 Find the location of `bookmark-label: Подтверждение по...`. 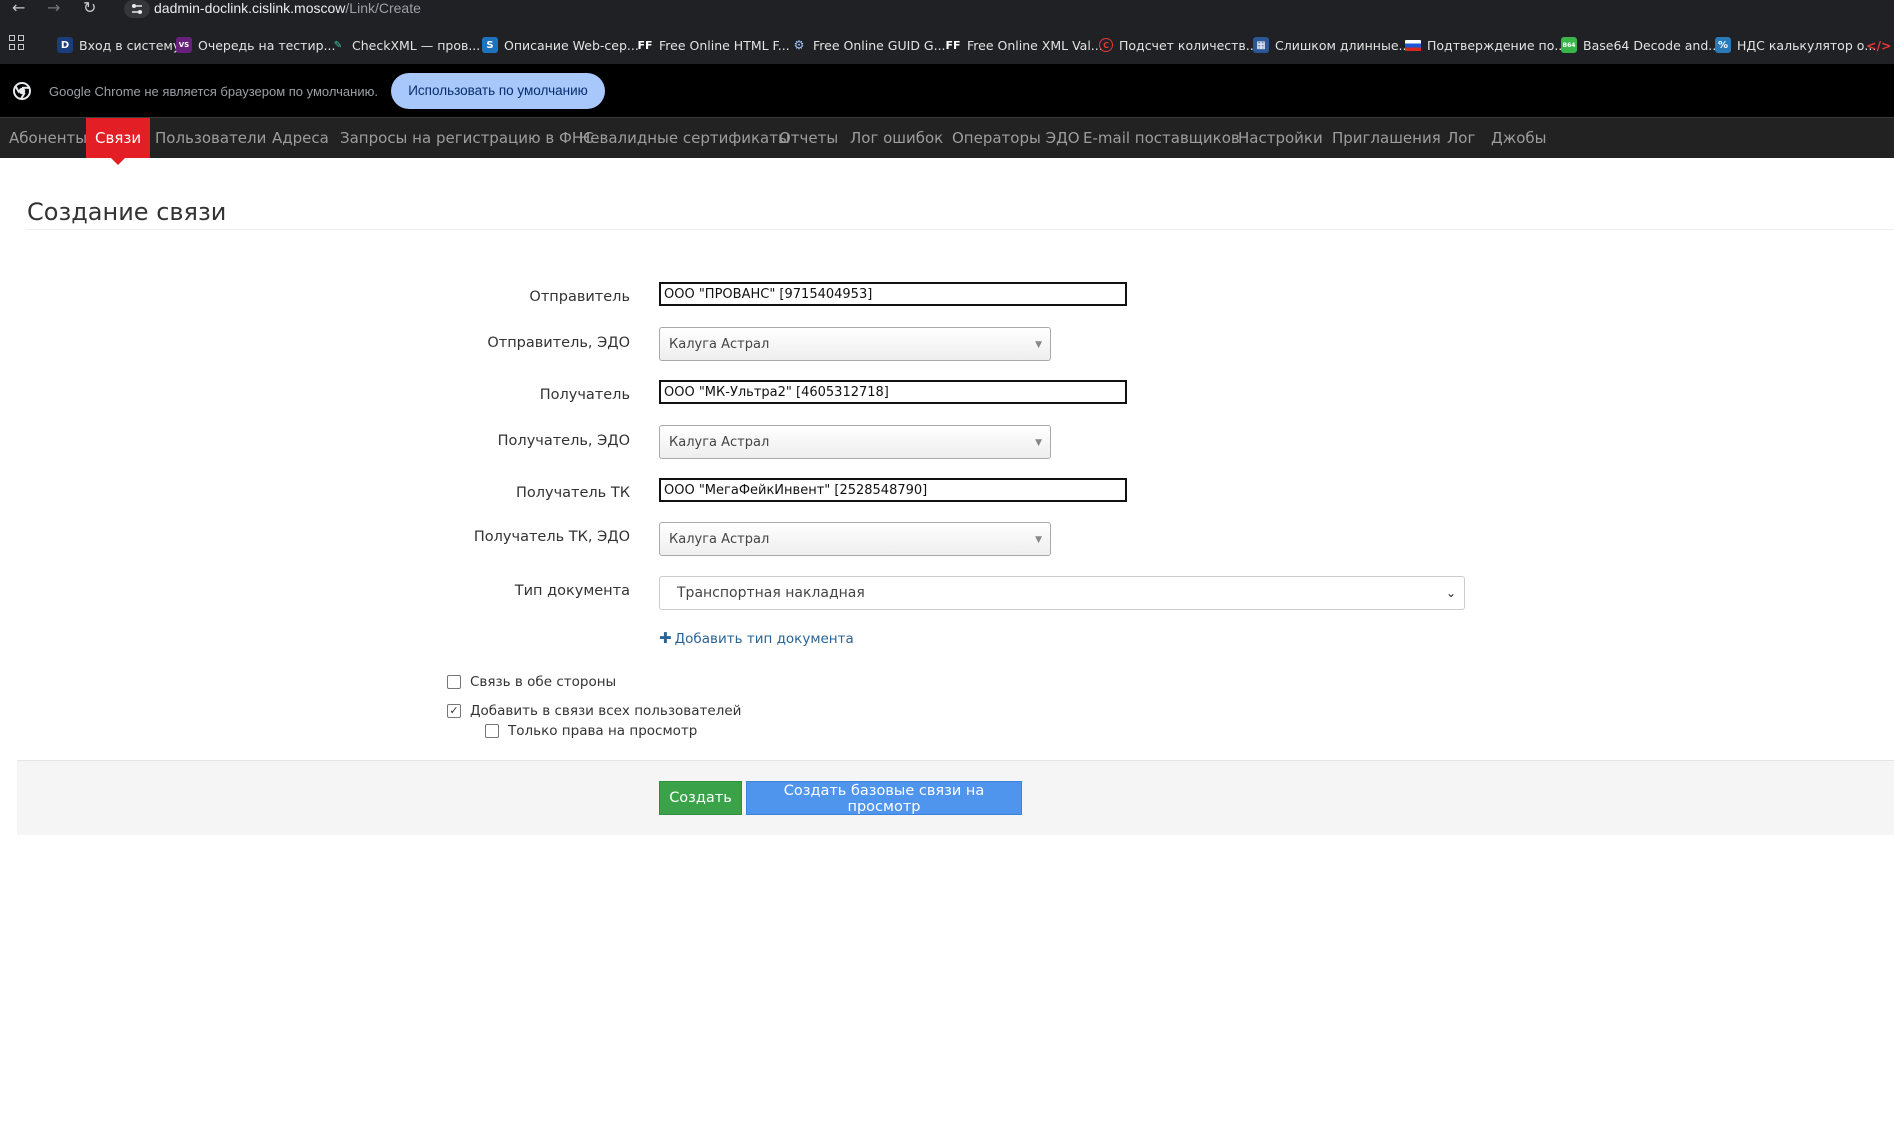

bookmark-label: Подтверждение по... is located at coordinates (1497, 45).